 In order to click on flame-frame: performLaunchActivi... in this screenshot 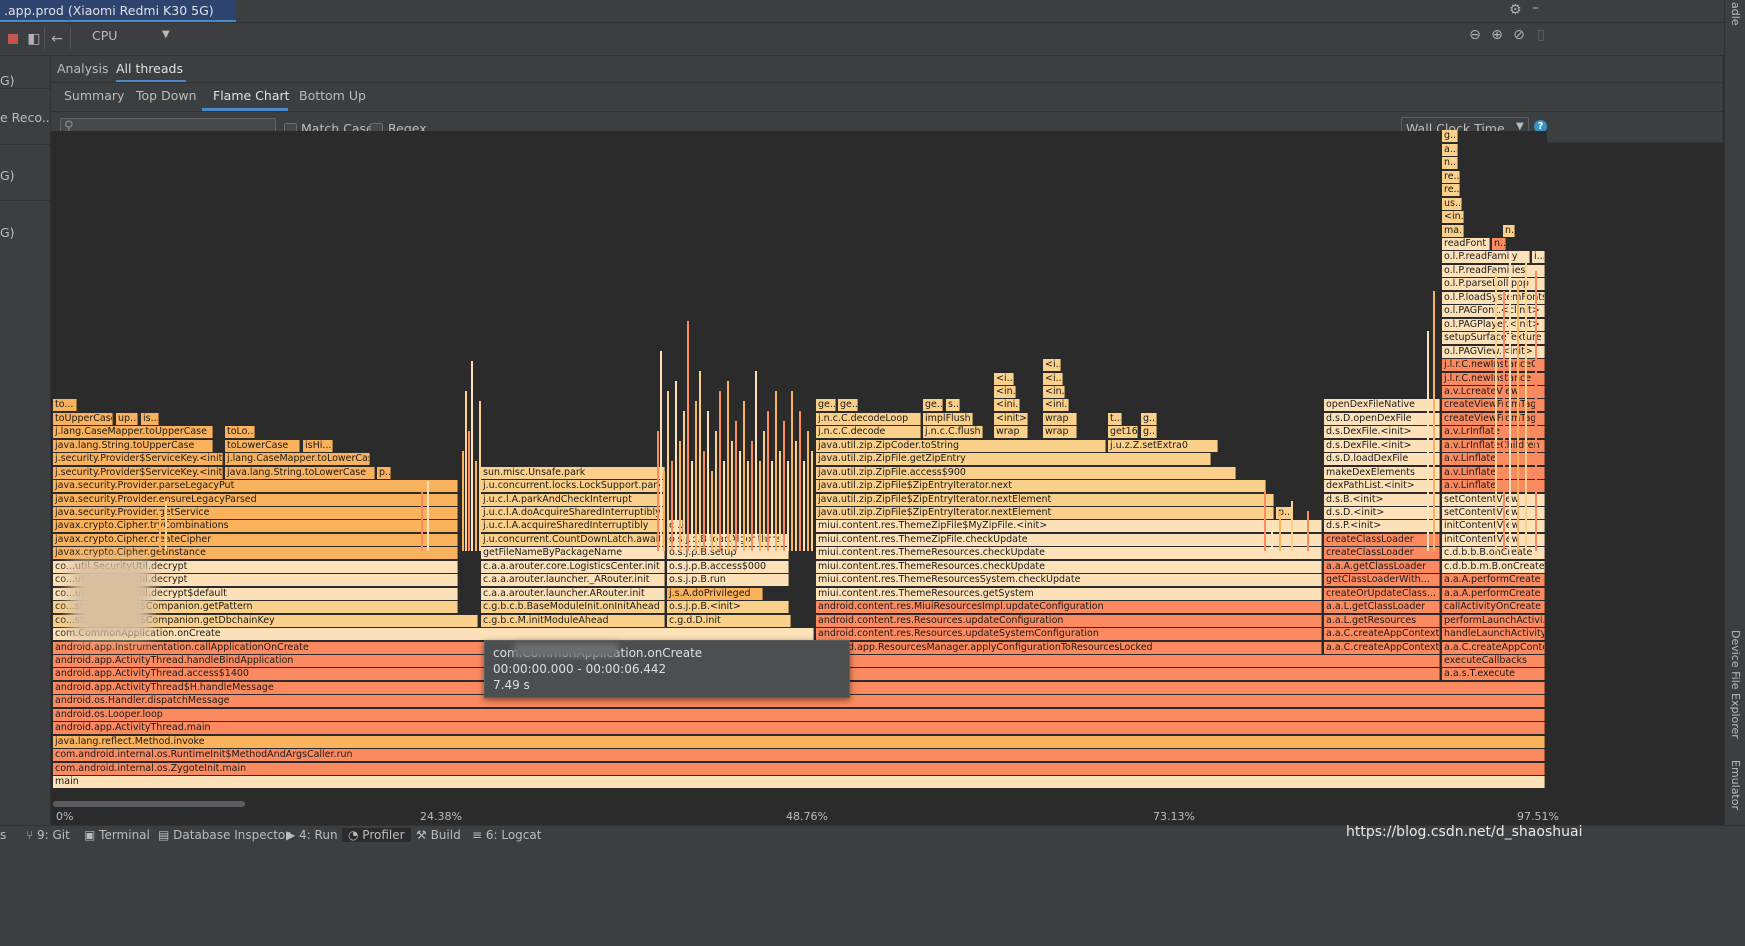, I will do `click(1493, 620)`.